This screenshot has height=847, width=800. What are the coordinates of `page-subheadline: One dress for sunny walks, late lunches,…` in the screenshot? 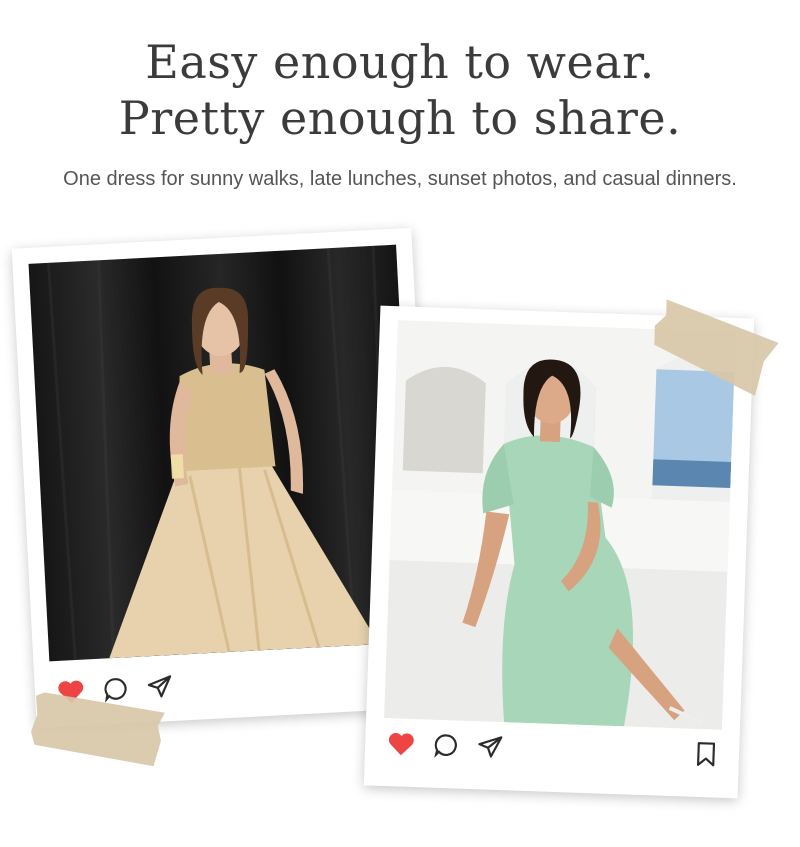 It's located at (400, 179).